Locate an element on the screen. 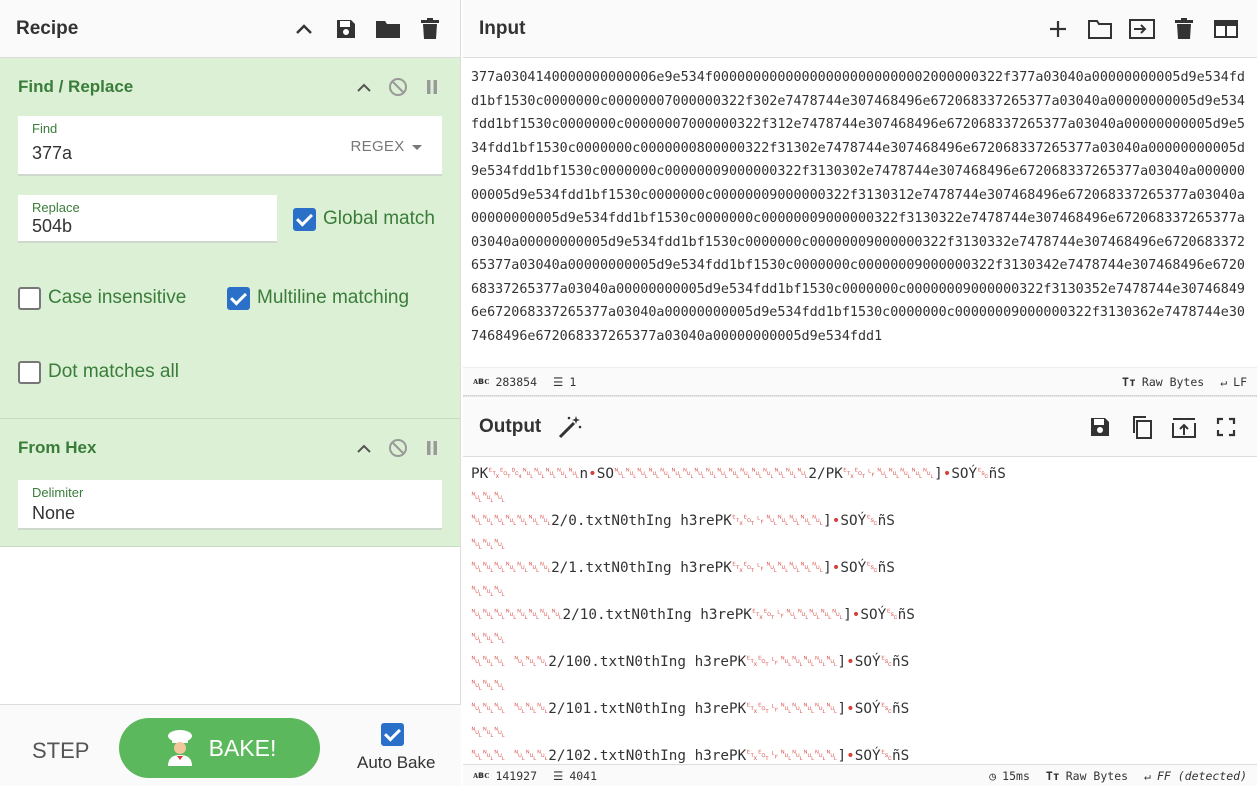 The image size is (1257, 786). auto-bake-label: Auto Bake is located at coordinates (396, 762).